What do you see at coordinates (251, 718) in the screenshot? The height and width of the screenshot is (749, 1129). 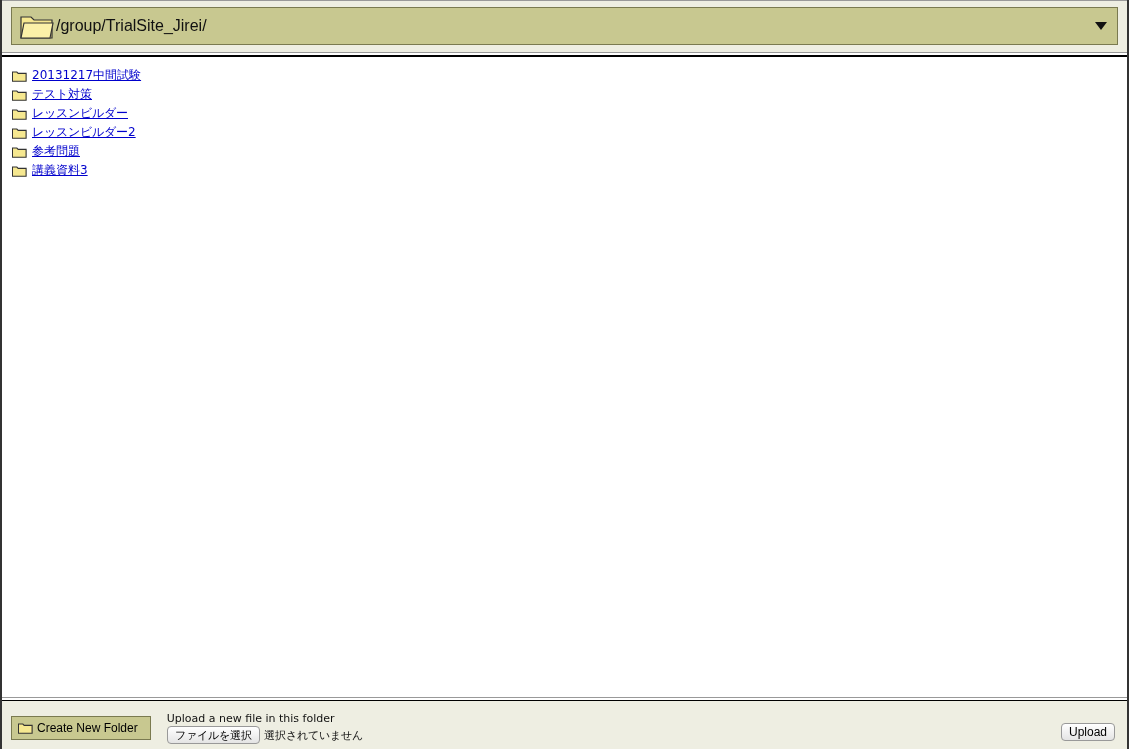 I see `upload-label: Upload a new file in this folder` at bounding box center [251, 718].